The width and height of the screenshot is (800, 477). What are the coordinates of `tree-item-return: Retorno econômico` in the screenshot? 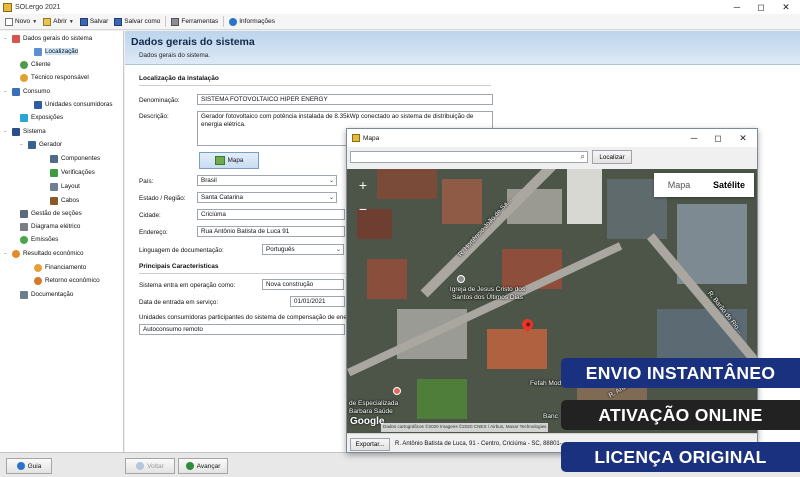 It's located at (67, 280).